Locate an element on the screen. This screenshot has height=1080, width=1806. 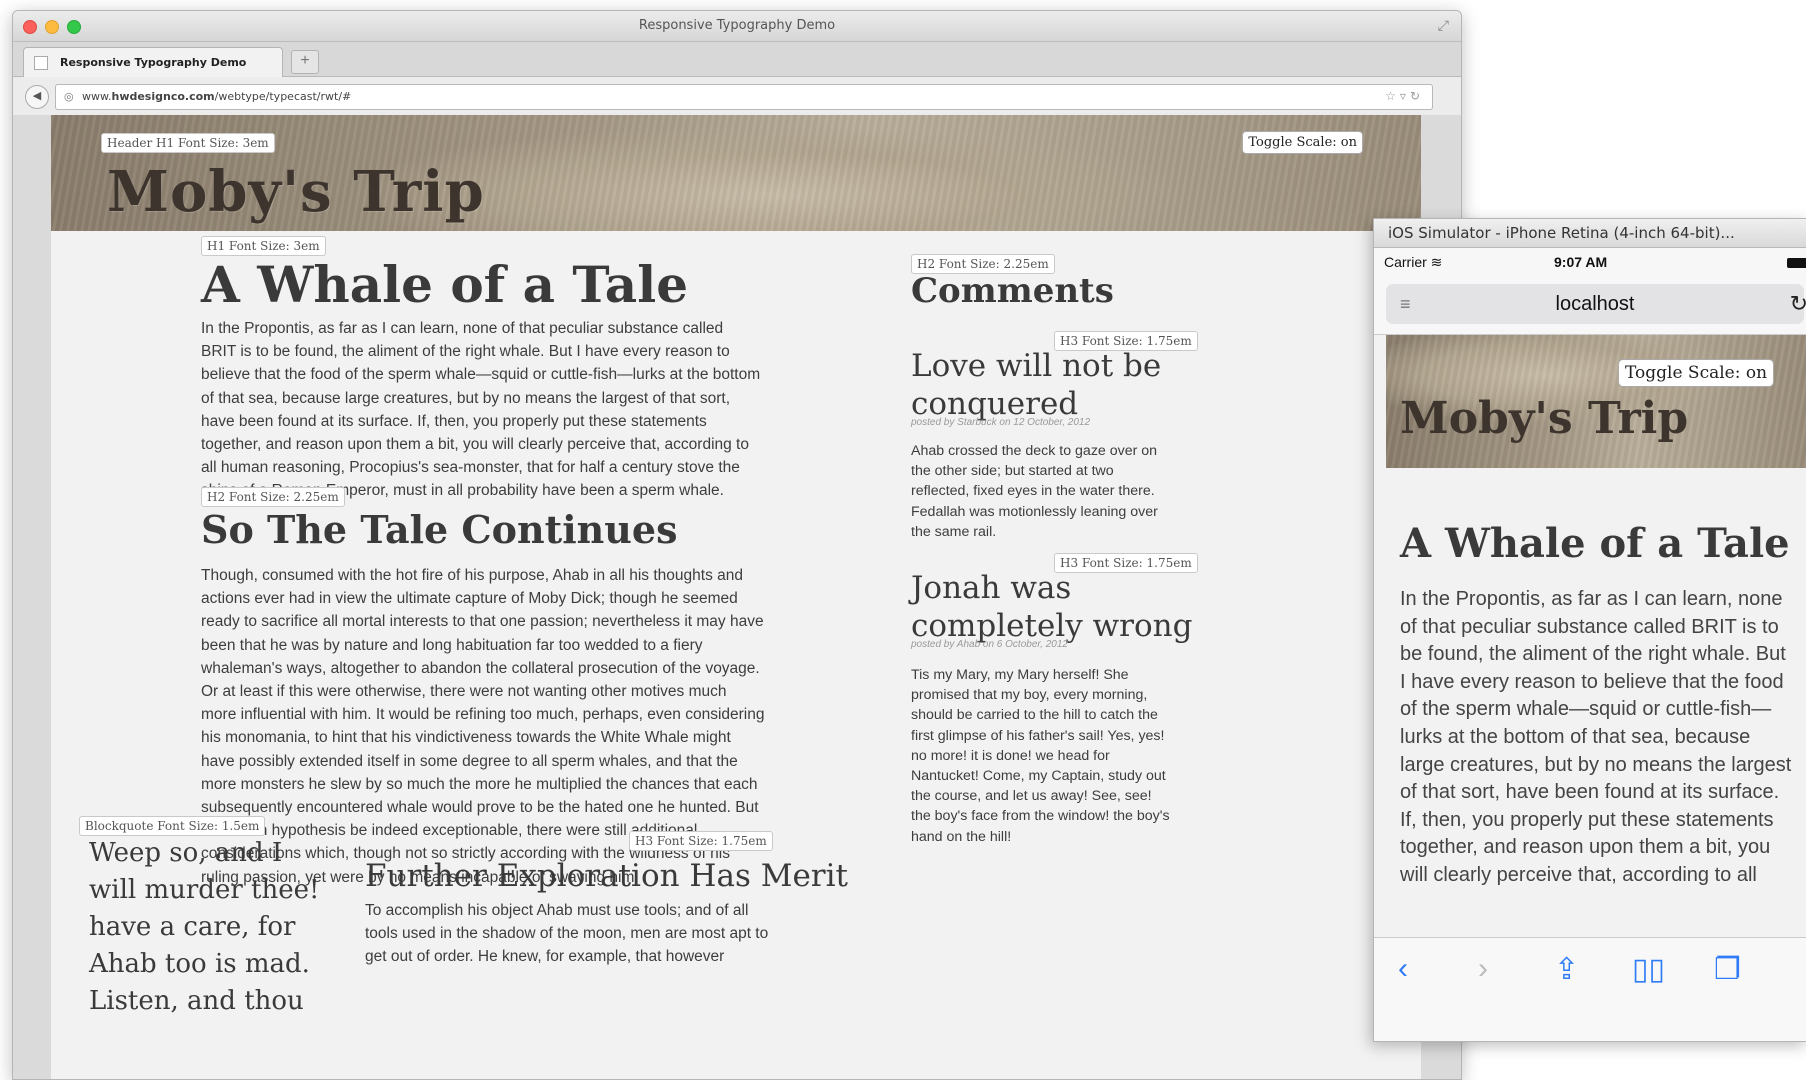
tab-bar: Responsive Typography Demo + is located at coordinates (737, 59).